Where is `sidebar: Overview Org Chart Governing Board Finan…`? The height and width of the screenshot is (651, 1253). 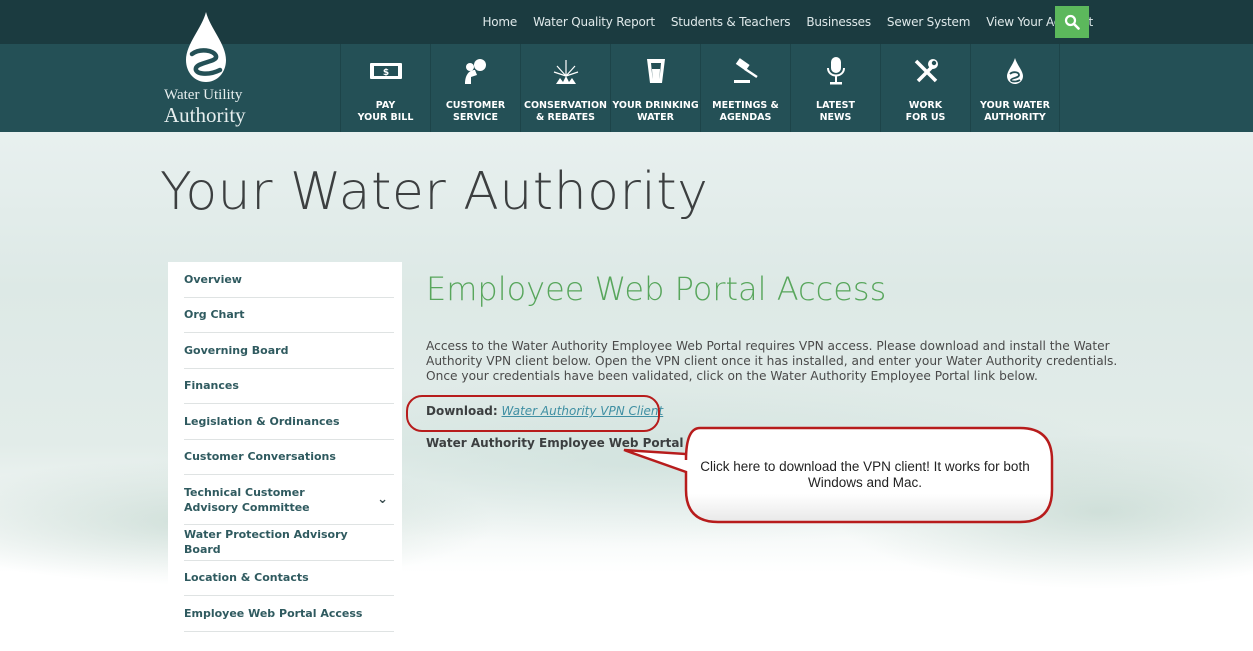 sidebar: Overview Org Chart Governing Board Finan… is located at coordinates (285, 456).